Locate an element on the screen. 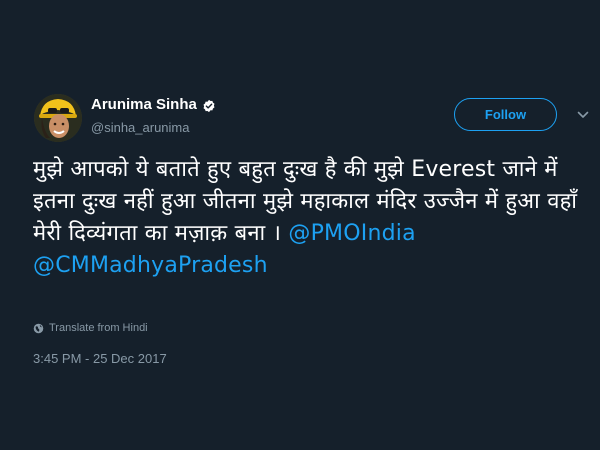  verified-badge-icon is located at coordinates (209, 105).